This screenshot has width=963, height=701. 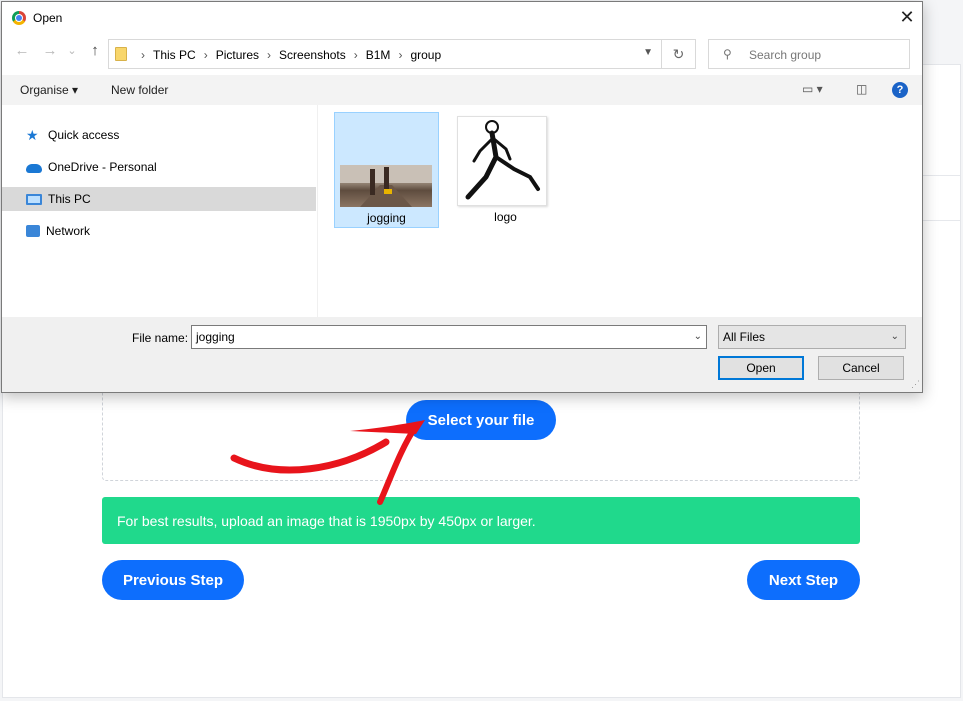 What do you see at coordinates (22, 50) in the screenshot?
I see `back-arrow-icon: ←` at bounding box center [22, 50].